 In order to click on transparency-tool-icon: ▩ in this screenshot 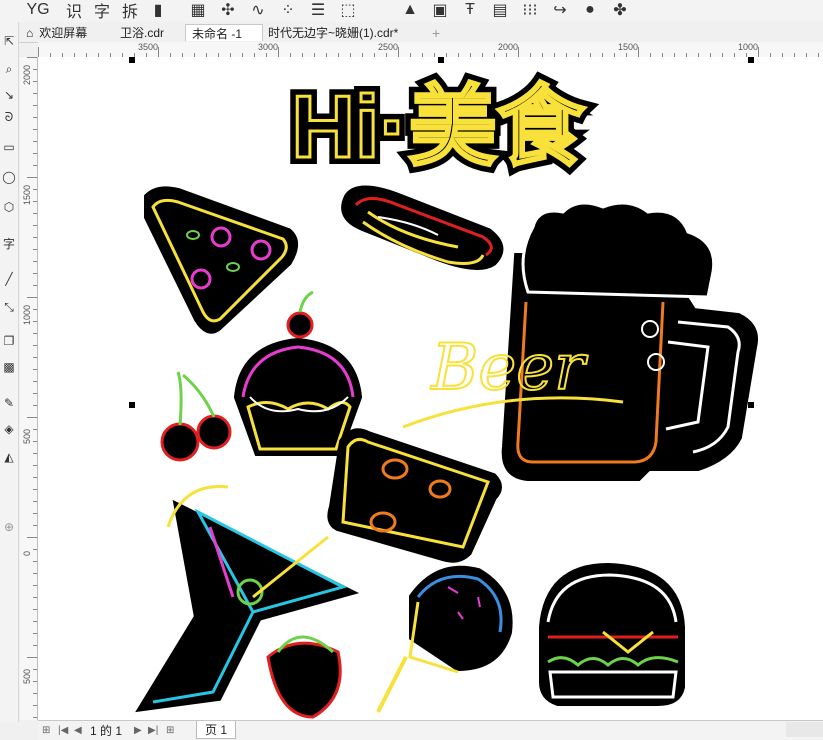, I will do `click(9, 367)`.